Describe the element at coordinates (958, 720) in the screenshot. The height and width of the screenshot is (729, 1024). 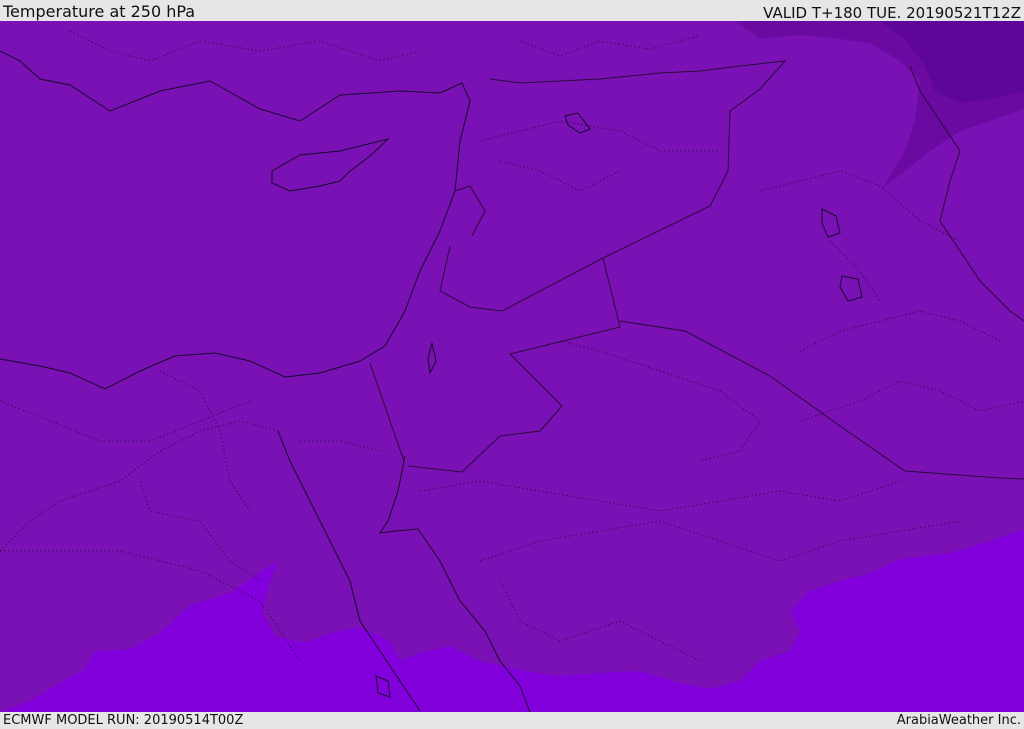
I see `credit-label: ArabiaWeather Inc.` at that location.